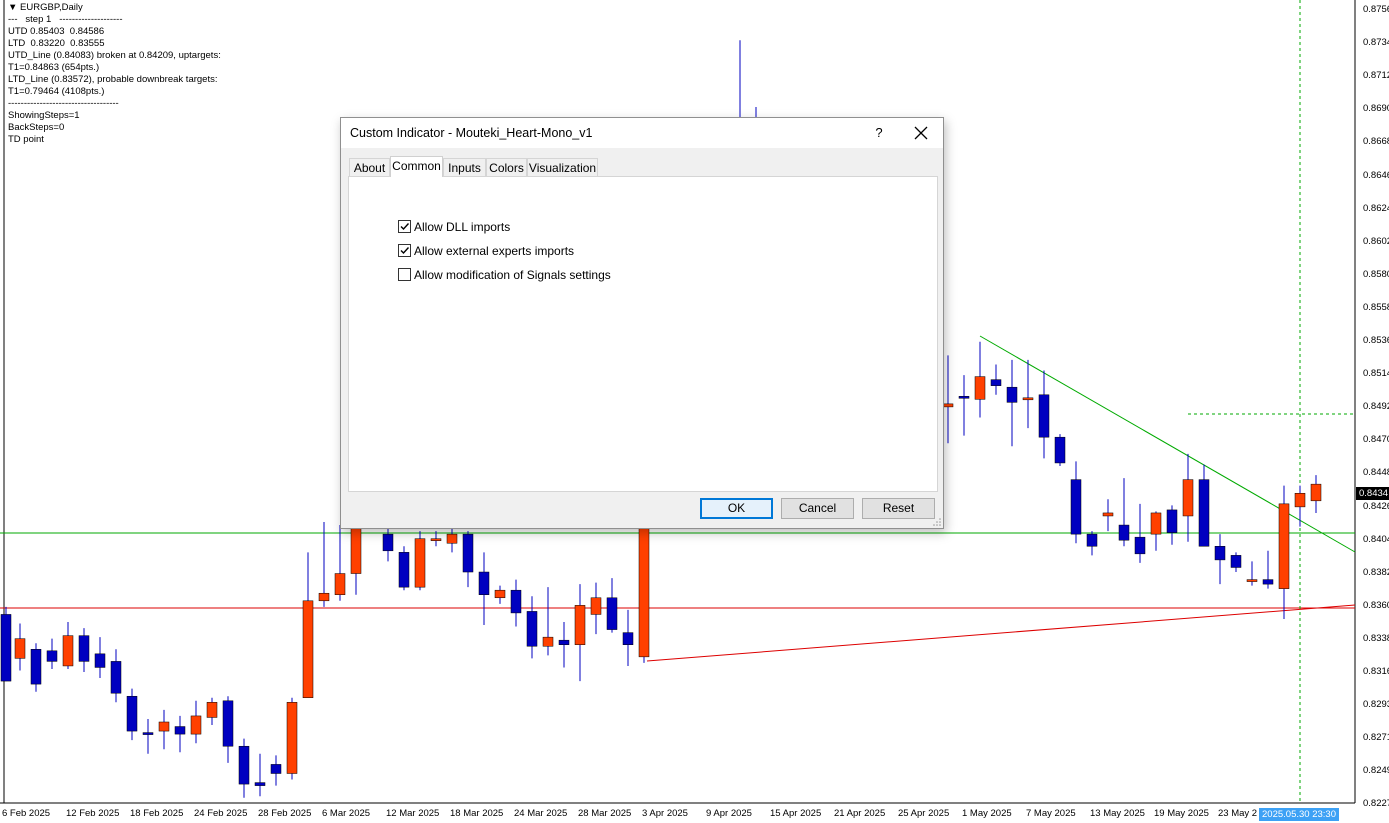 Image resolution: width=1389 pixels, height=823 pixels. Describe the element at coordinates (506, 167) in the screenshot. I see `tab-colors: Colors` at that location.